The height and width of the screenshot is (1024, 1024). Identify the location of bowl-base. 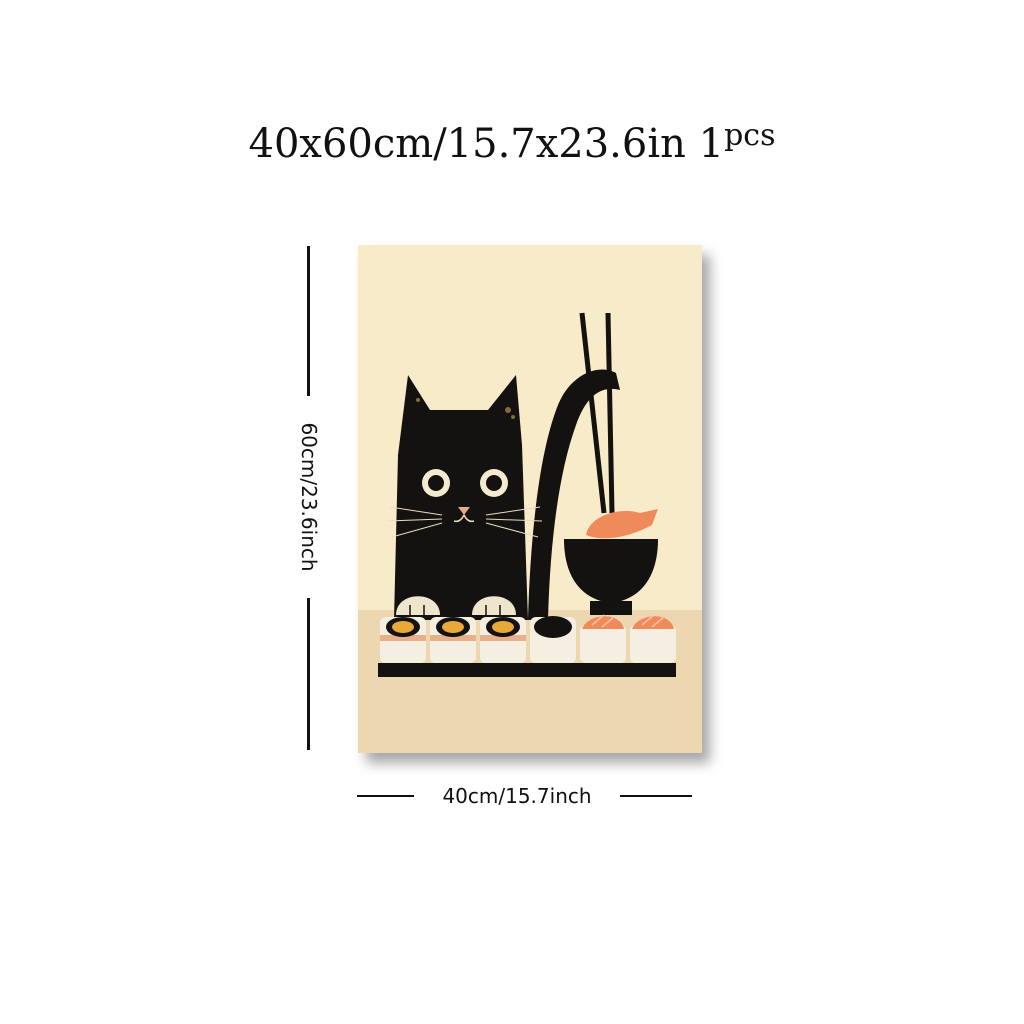
(611, 608).